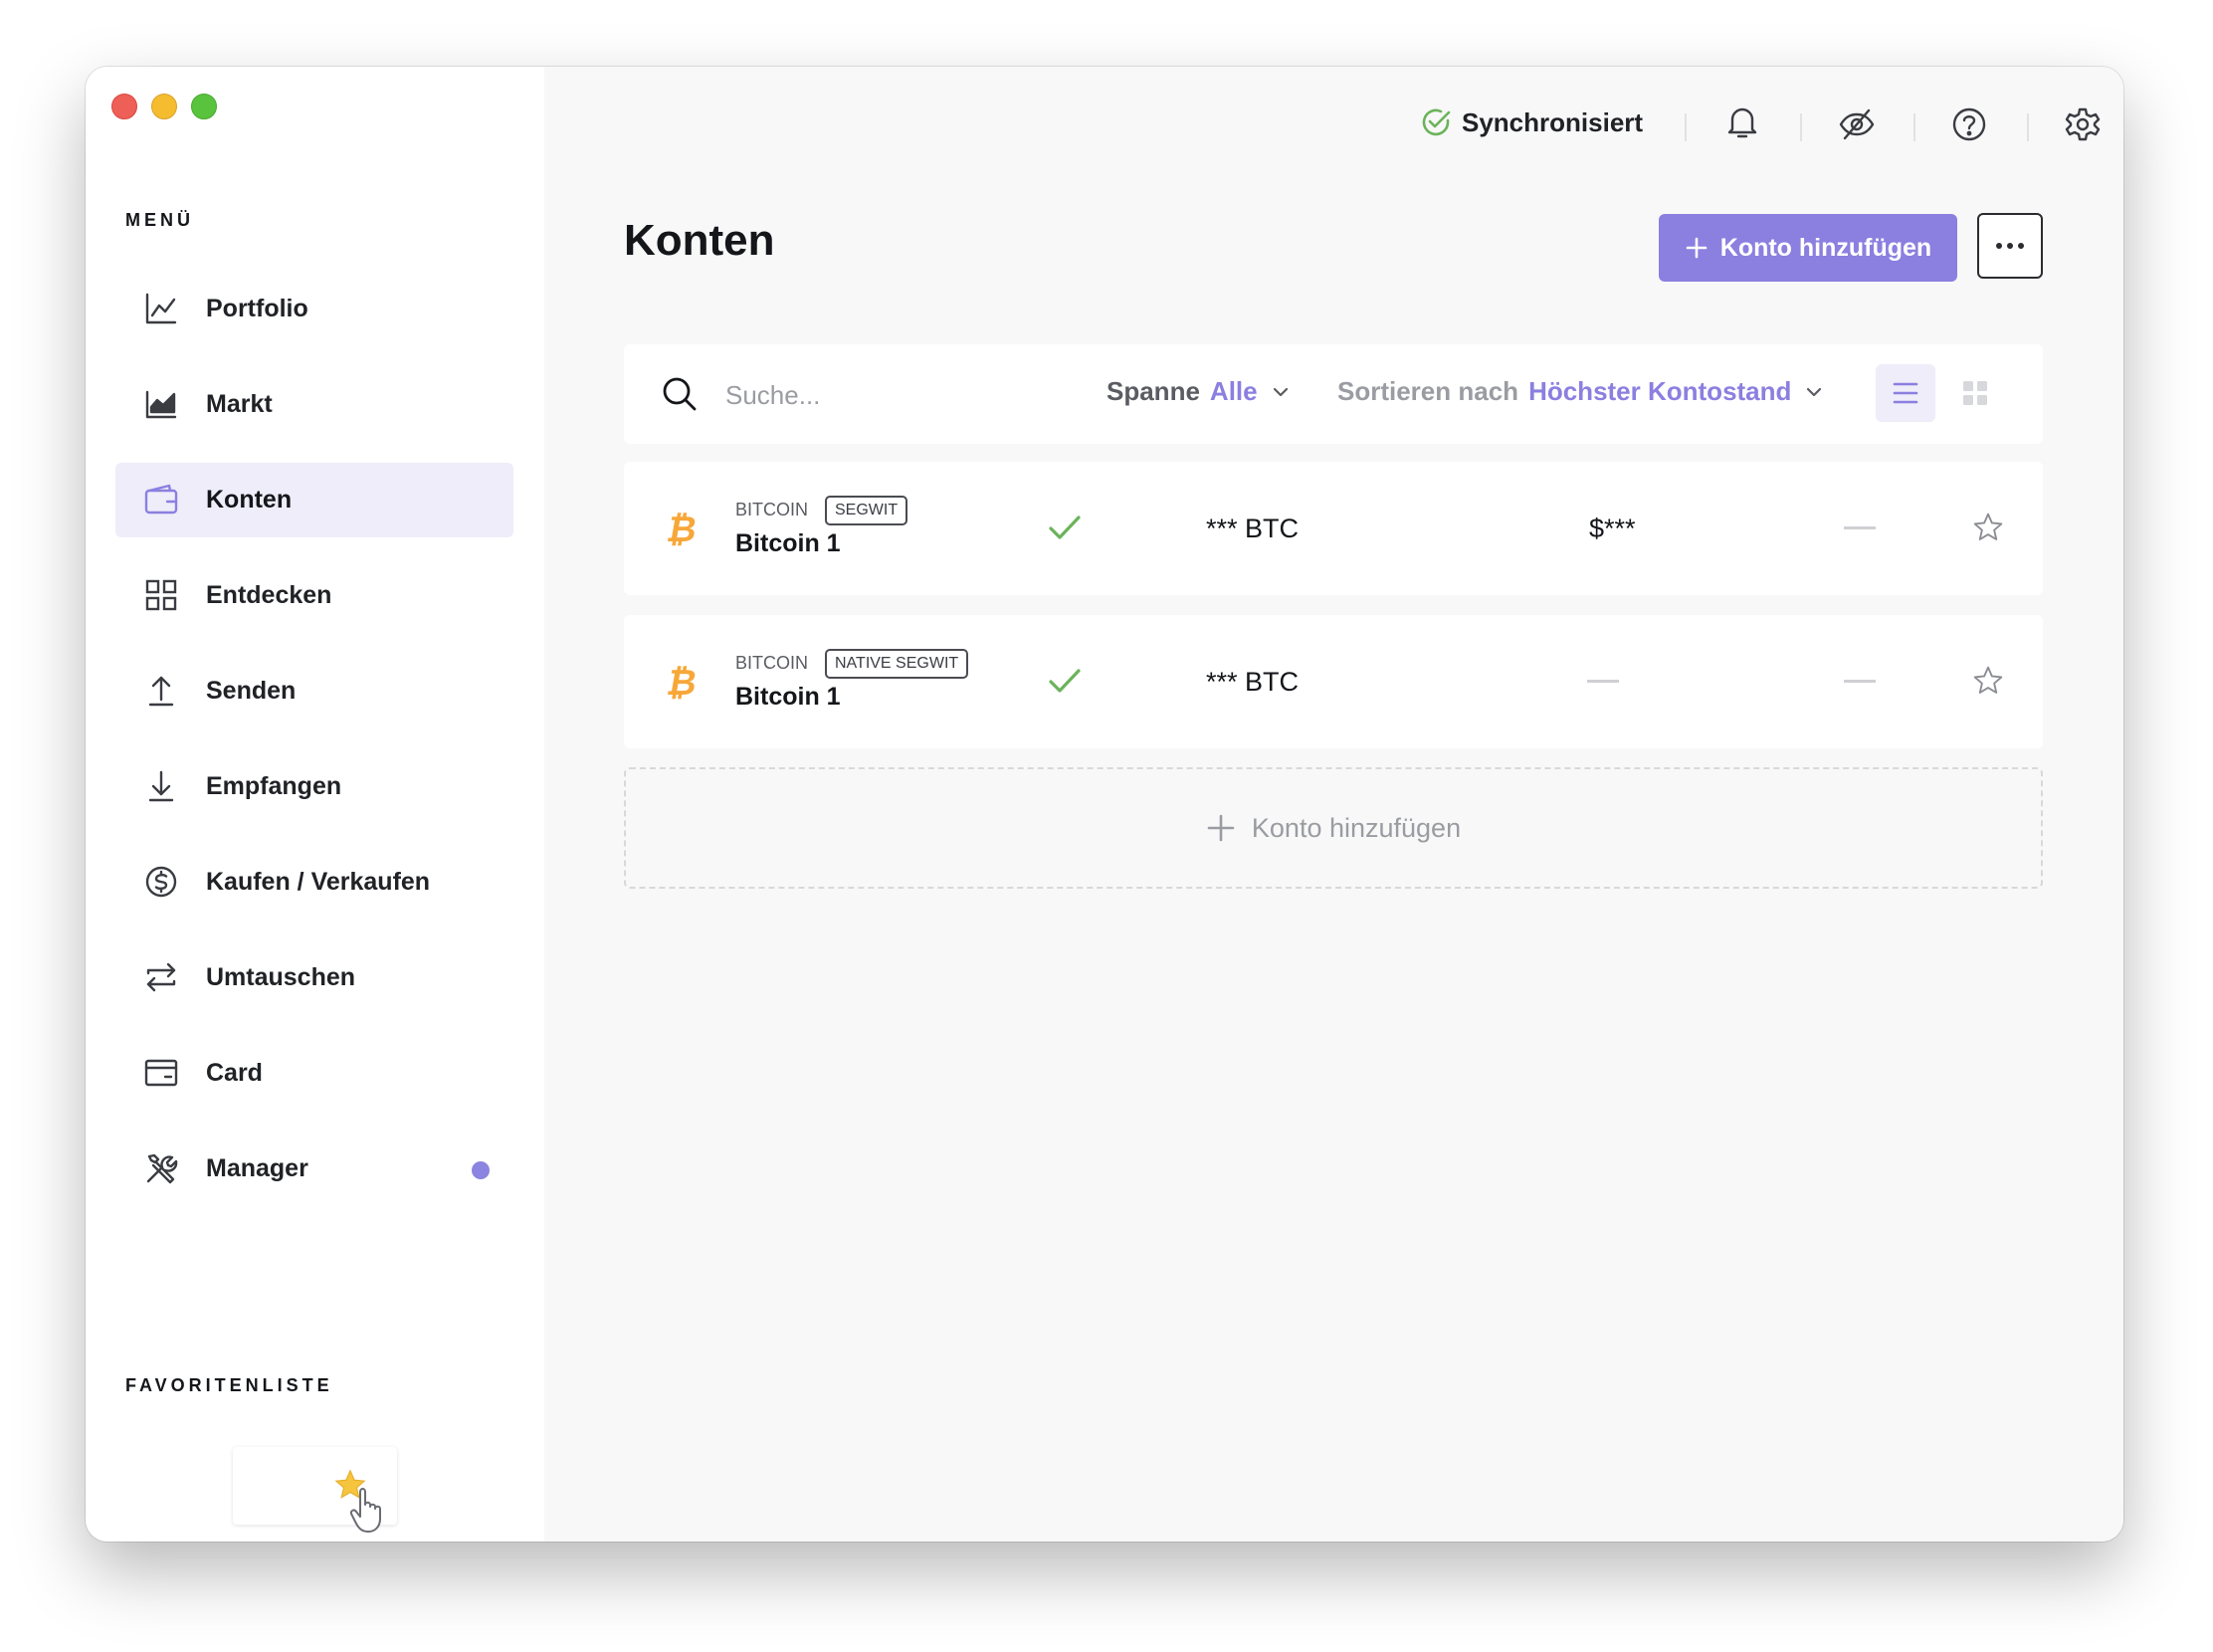 The image size is (2213, 1652). What do you see at coordinates (239, 404) in the screenshot?
I see `sidebar-item-label: Markt` at bounding box center [239, 404].